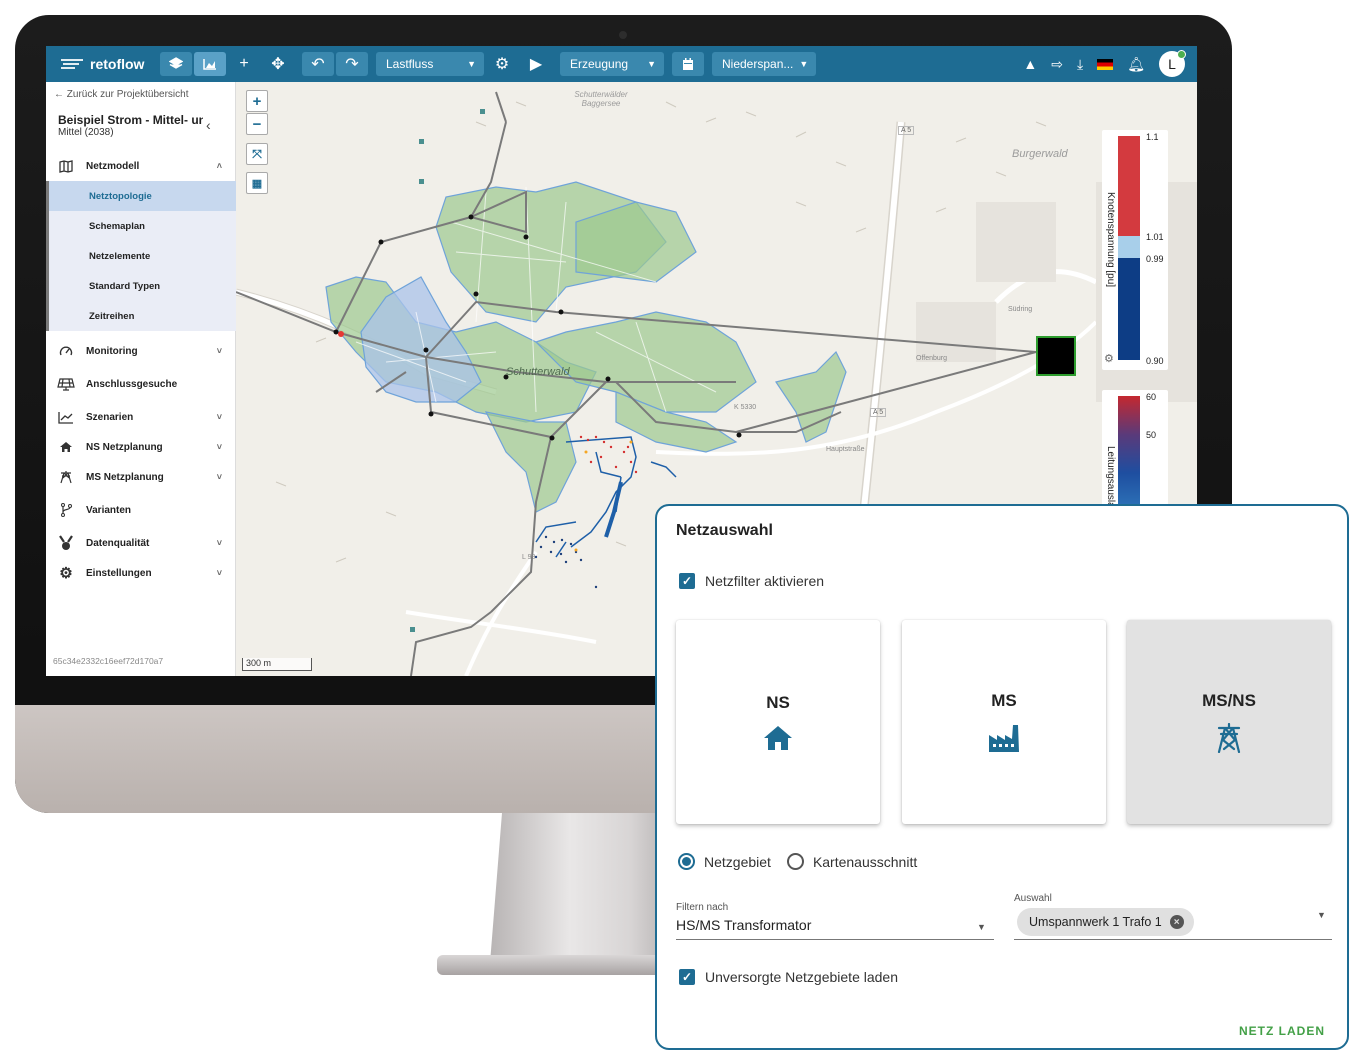 Image resolution: width=1350 pixels, height=1050 pixels. I want to click on loading-legend: 60 50 Leitungsauslastung, so click(1135, 461).